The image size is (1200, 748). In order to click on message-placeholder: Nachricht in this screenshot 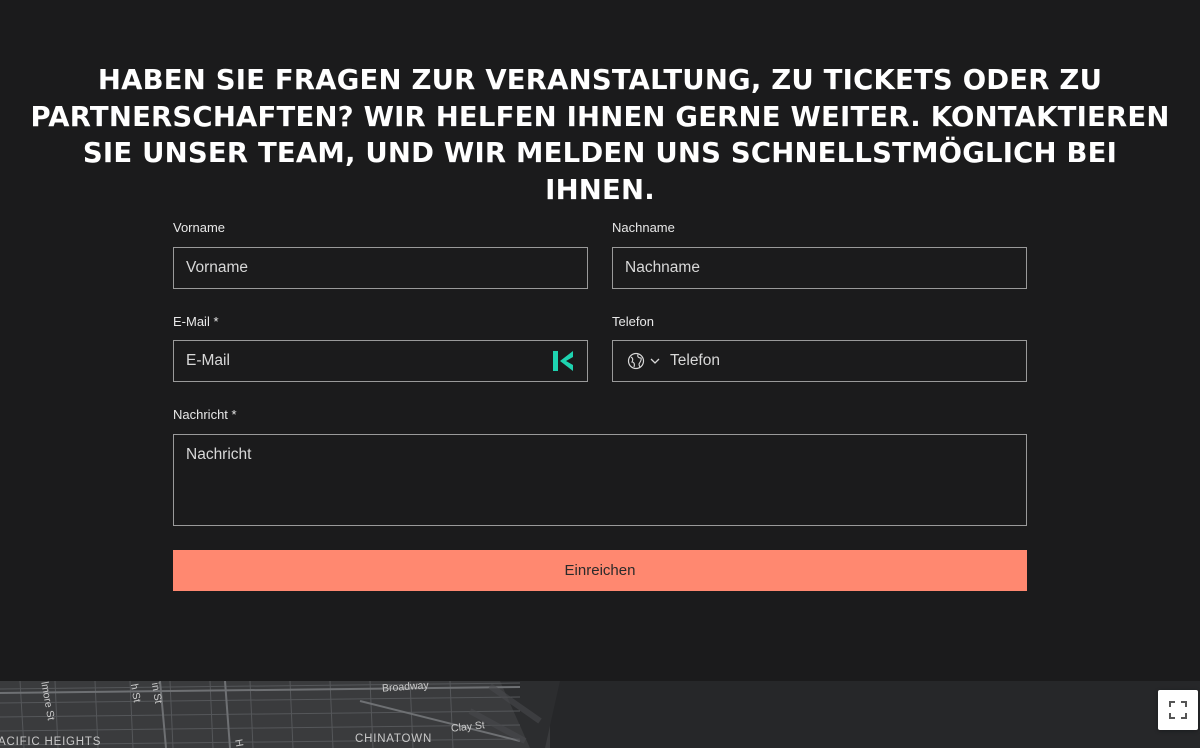, I will do `click(219, 454)`.